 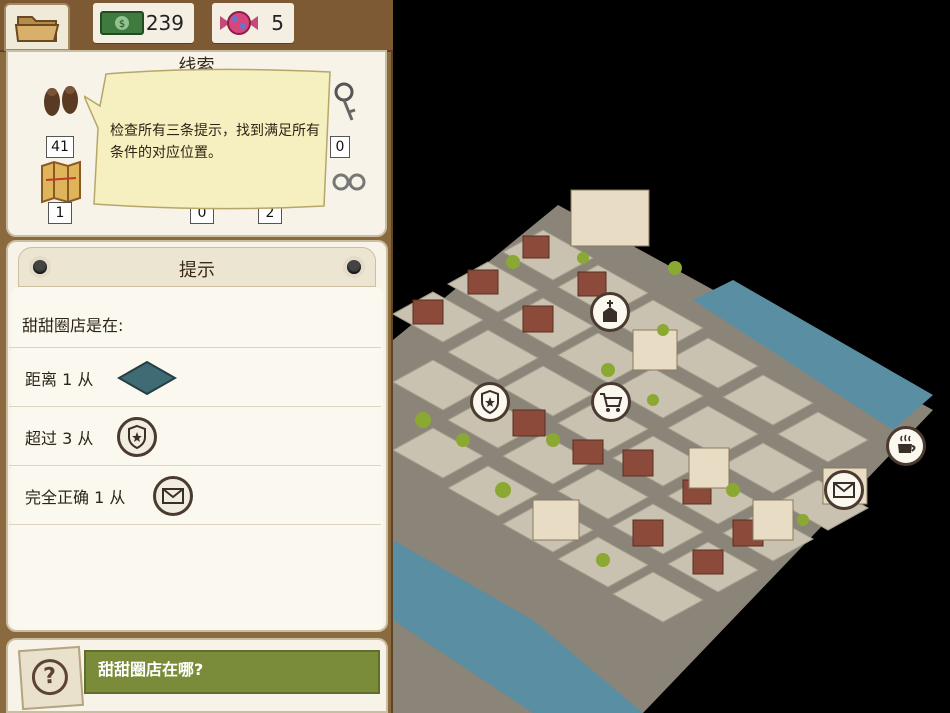 I want to click on cash-counter: $ 239, so click(x=143, y=23).